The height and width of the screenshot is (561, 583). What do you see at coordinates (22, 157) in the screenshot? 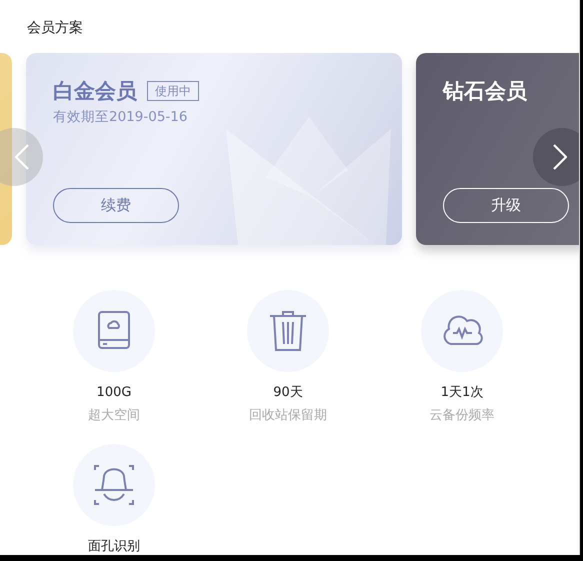
I see `chevron-left-icon` at bounding box center [22, 157].